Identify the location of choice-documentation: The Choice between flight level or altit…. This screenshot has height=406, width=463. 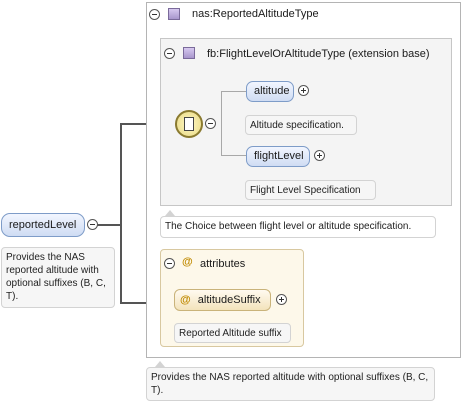
(298, 227).